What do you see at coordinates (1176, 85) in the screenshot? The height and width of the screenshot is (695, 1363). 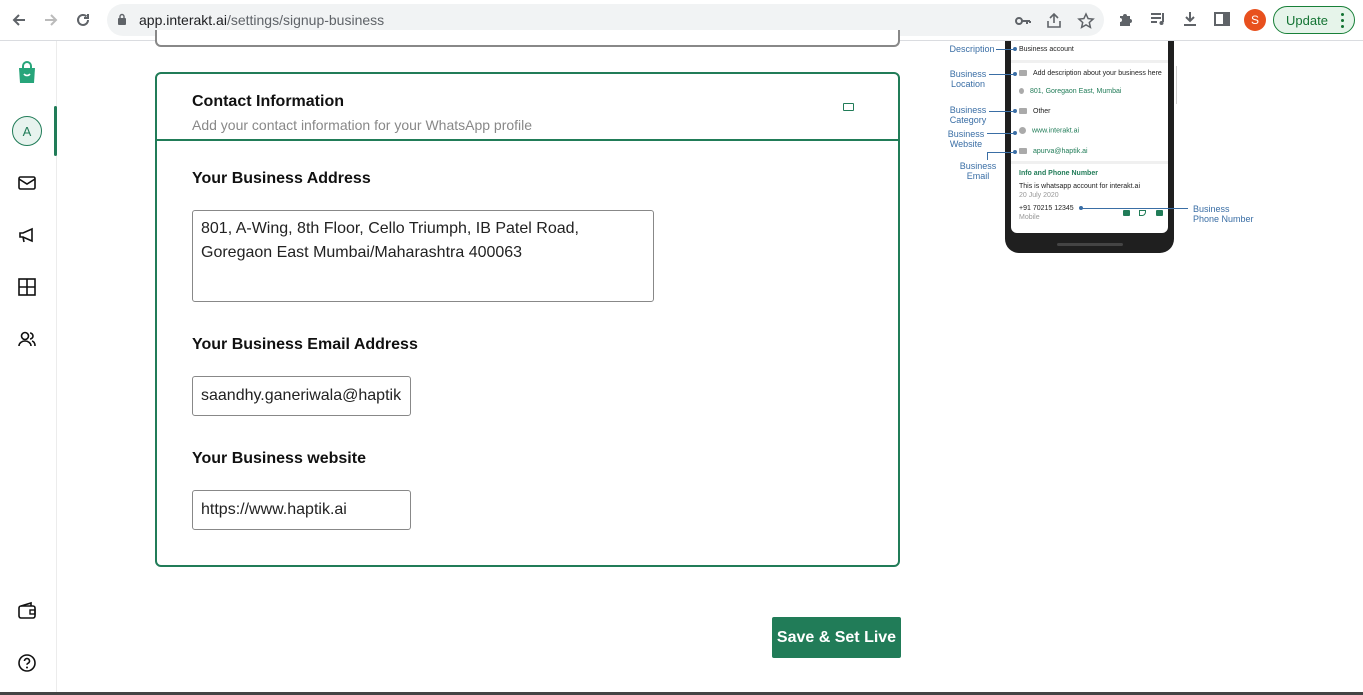 I see `preview-guide-line` at bounding box center [1176, 85].